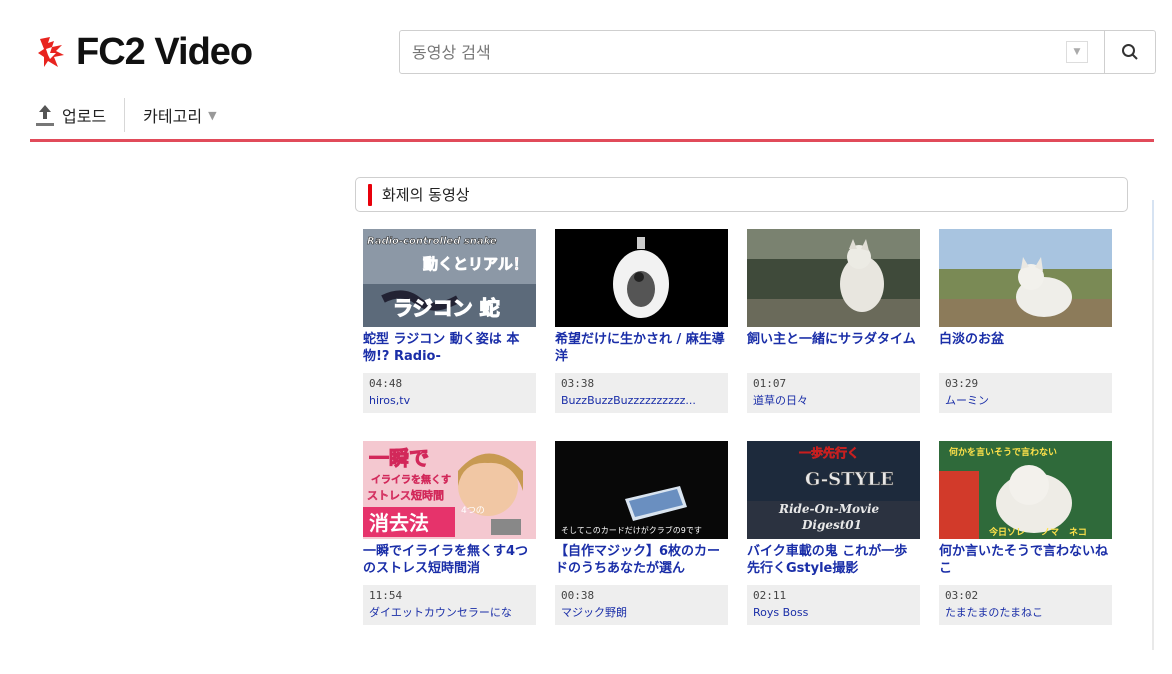 The width and height of the screenshot is (1172, 674). I want to click on video-title: 白淡のお盆, so click(1025, 349).